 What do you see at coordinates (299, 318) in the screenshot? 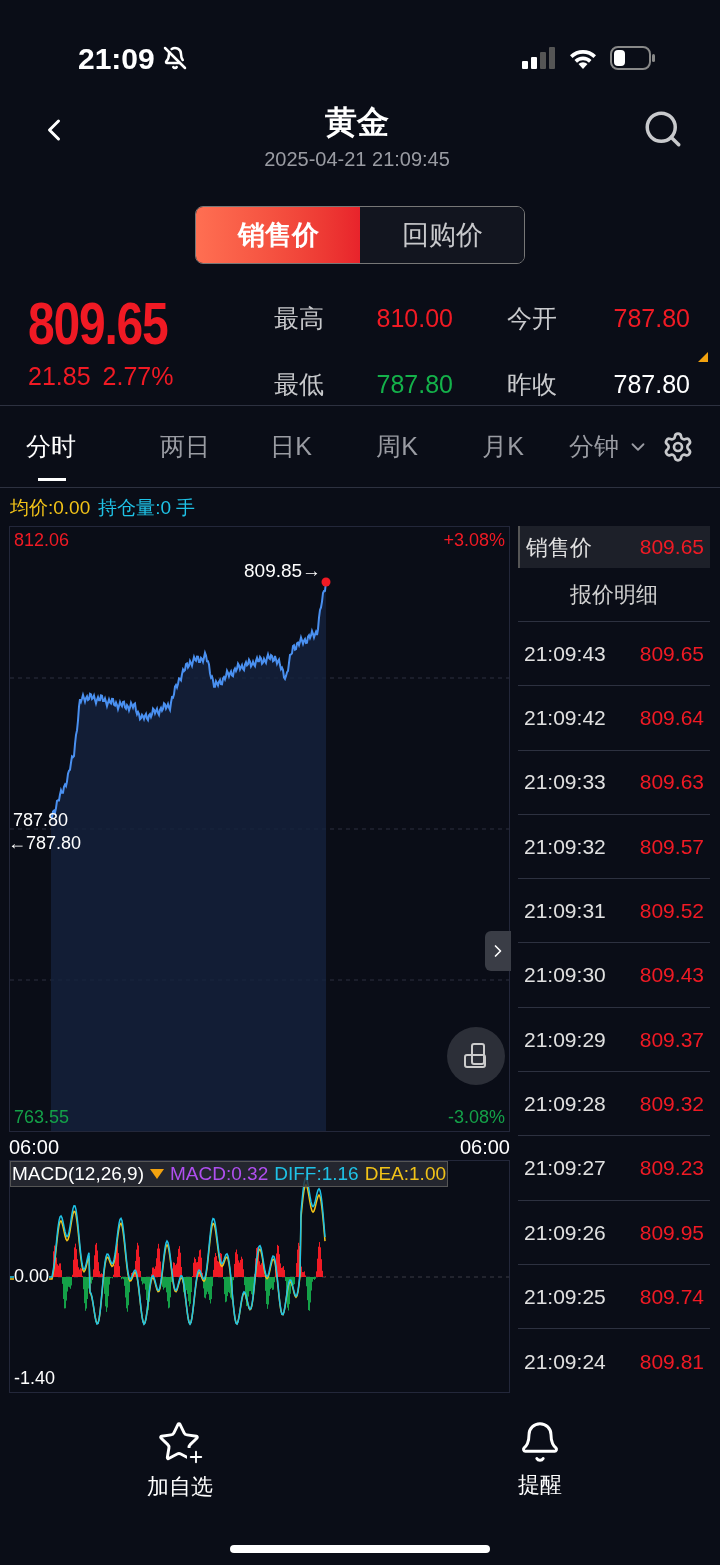
I see `stat-label: 最高` at bounding box center [299, 318].